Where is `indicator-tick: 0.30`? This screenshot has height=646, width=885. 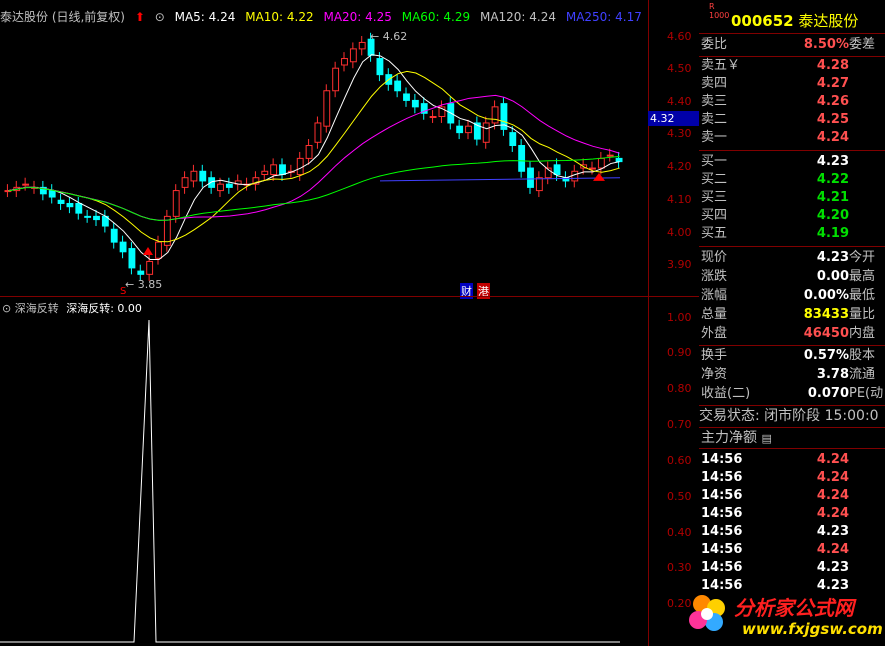
indicator-tick: 0.30 is located at coordinates (679, 567).